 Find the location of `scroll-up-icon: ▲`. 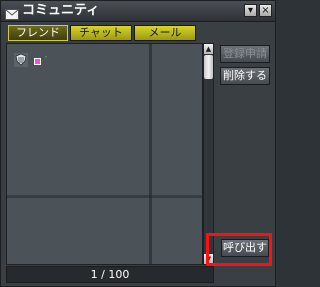

scroll-up-icon: ▲ is located at coordinates (208, 49).